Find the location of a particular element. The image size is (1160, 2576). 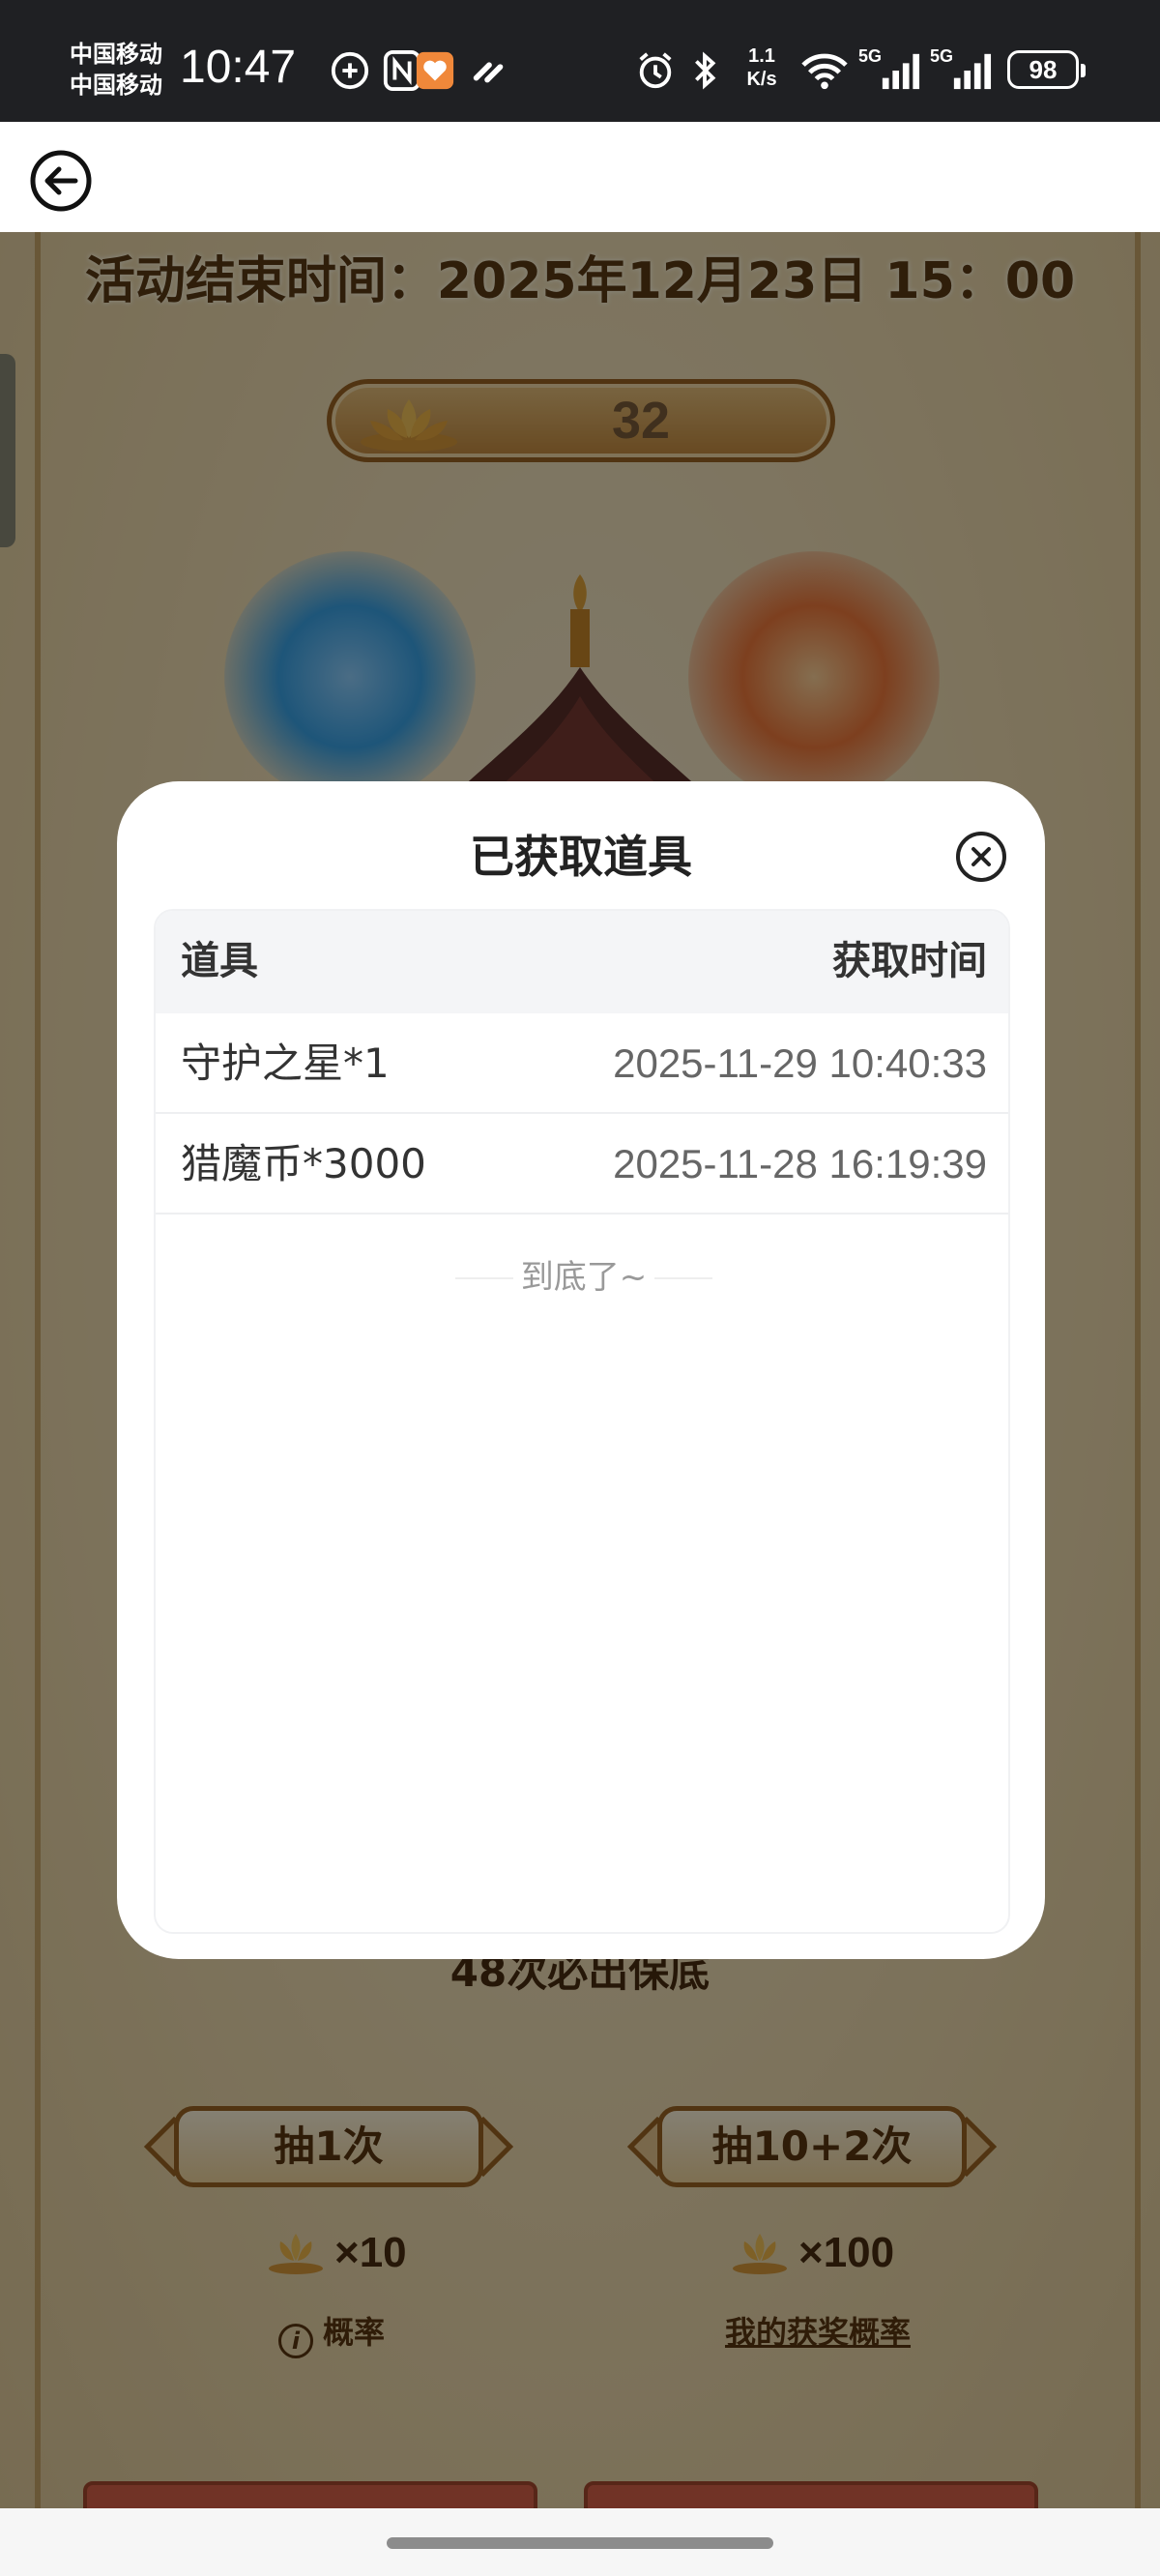

table-header: 道具 获取时间 is located at coordinates (582, 962).